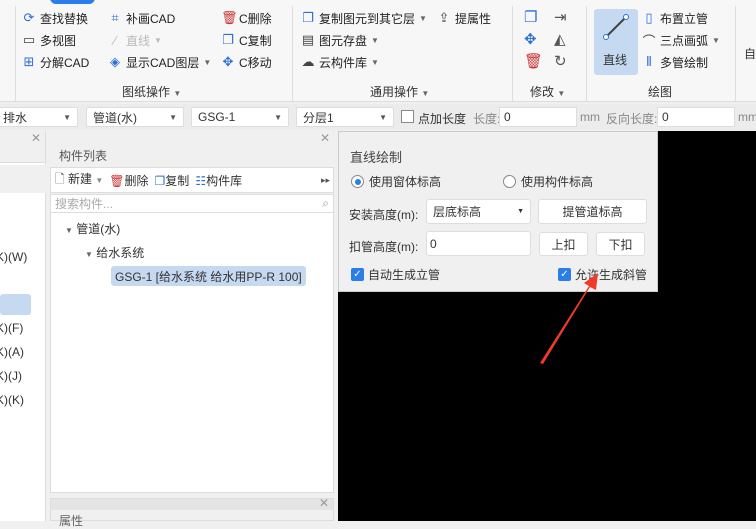 The width and height of the screenshot is (756, 529). Describe the element at coordinates (11, 328) in the screenshot. I see `list-item: K)(F)` at that location.